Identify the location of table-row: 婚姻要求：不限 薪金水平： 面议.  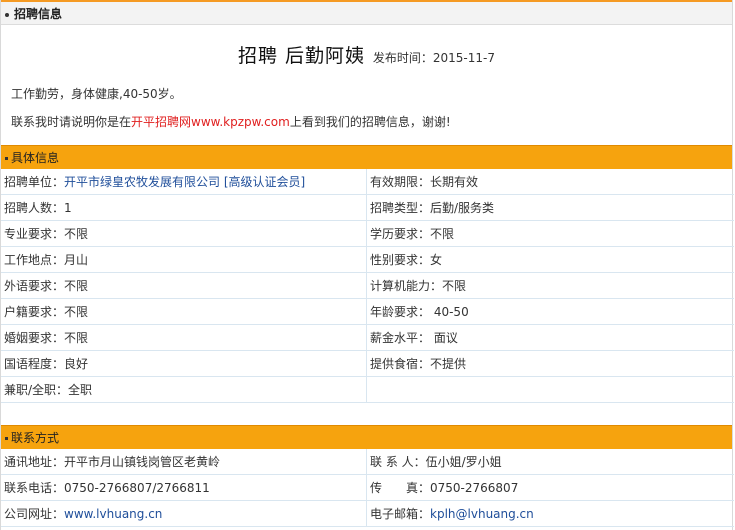
(367, 337).